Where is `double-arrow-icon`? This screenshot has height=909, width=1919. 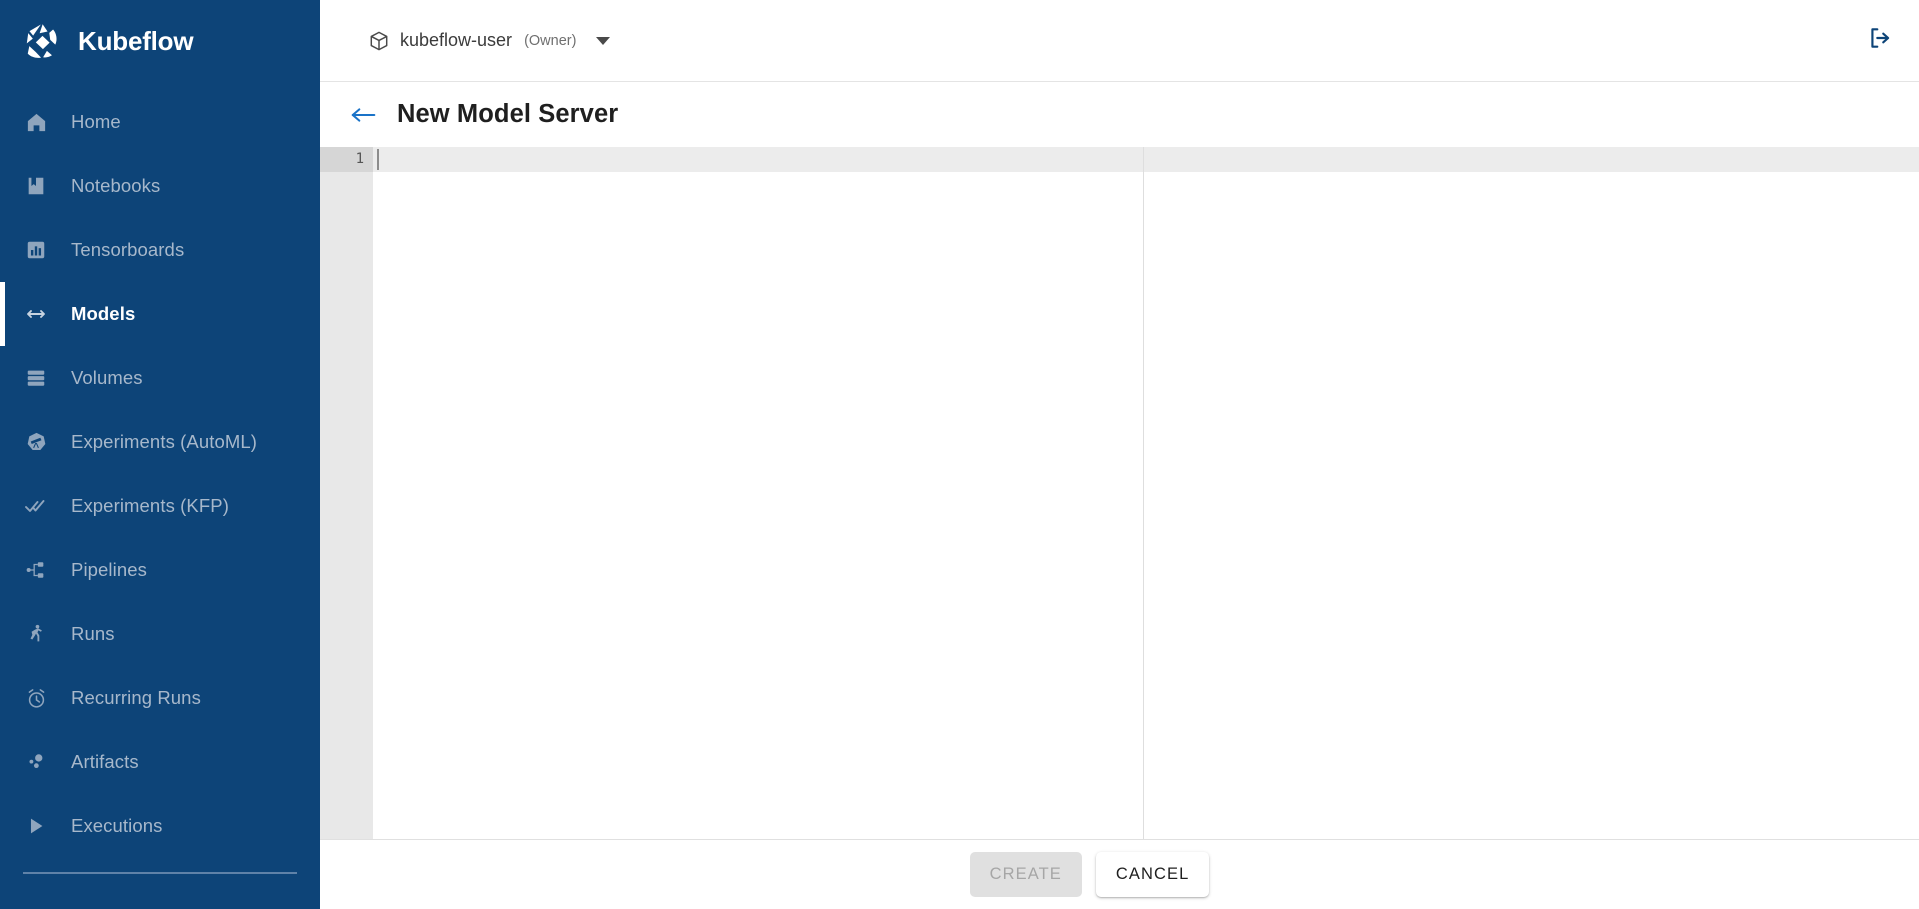 double-arrow-icon is located at coordinates (36, 314).